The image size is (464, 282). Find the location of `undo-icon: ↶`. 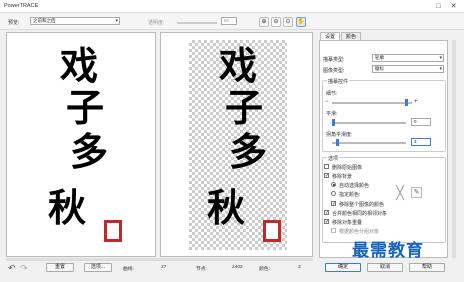

undo-icon: ↶ is located at coordinates (12, 268).